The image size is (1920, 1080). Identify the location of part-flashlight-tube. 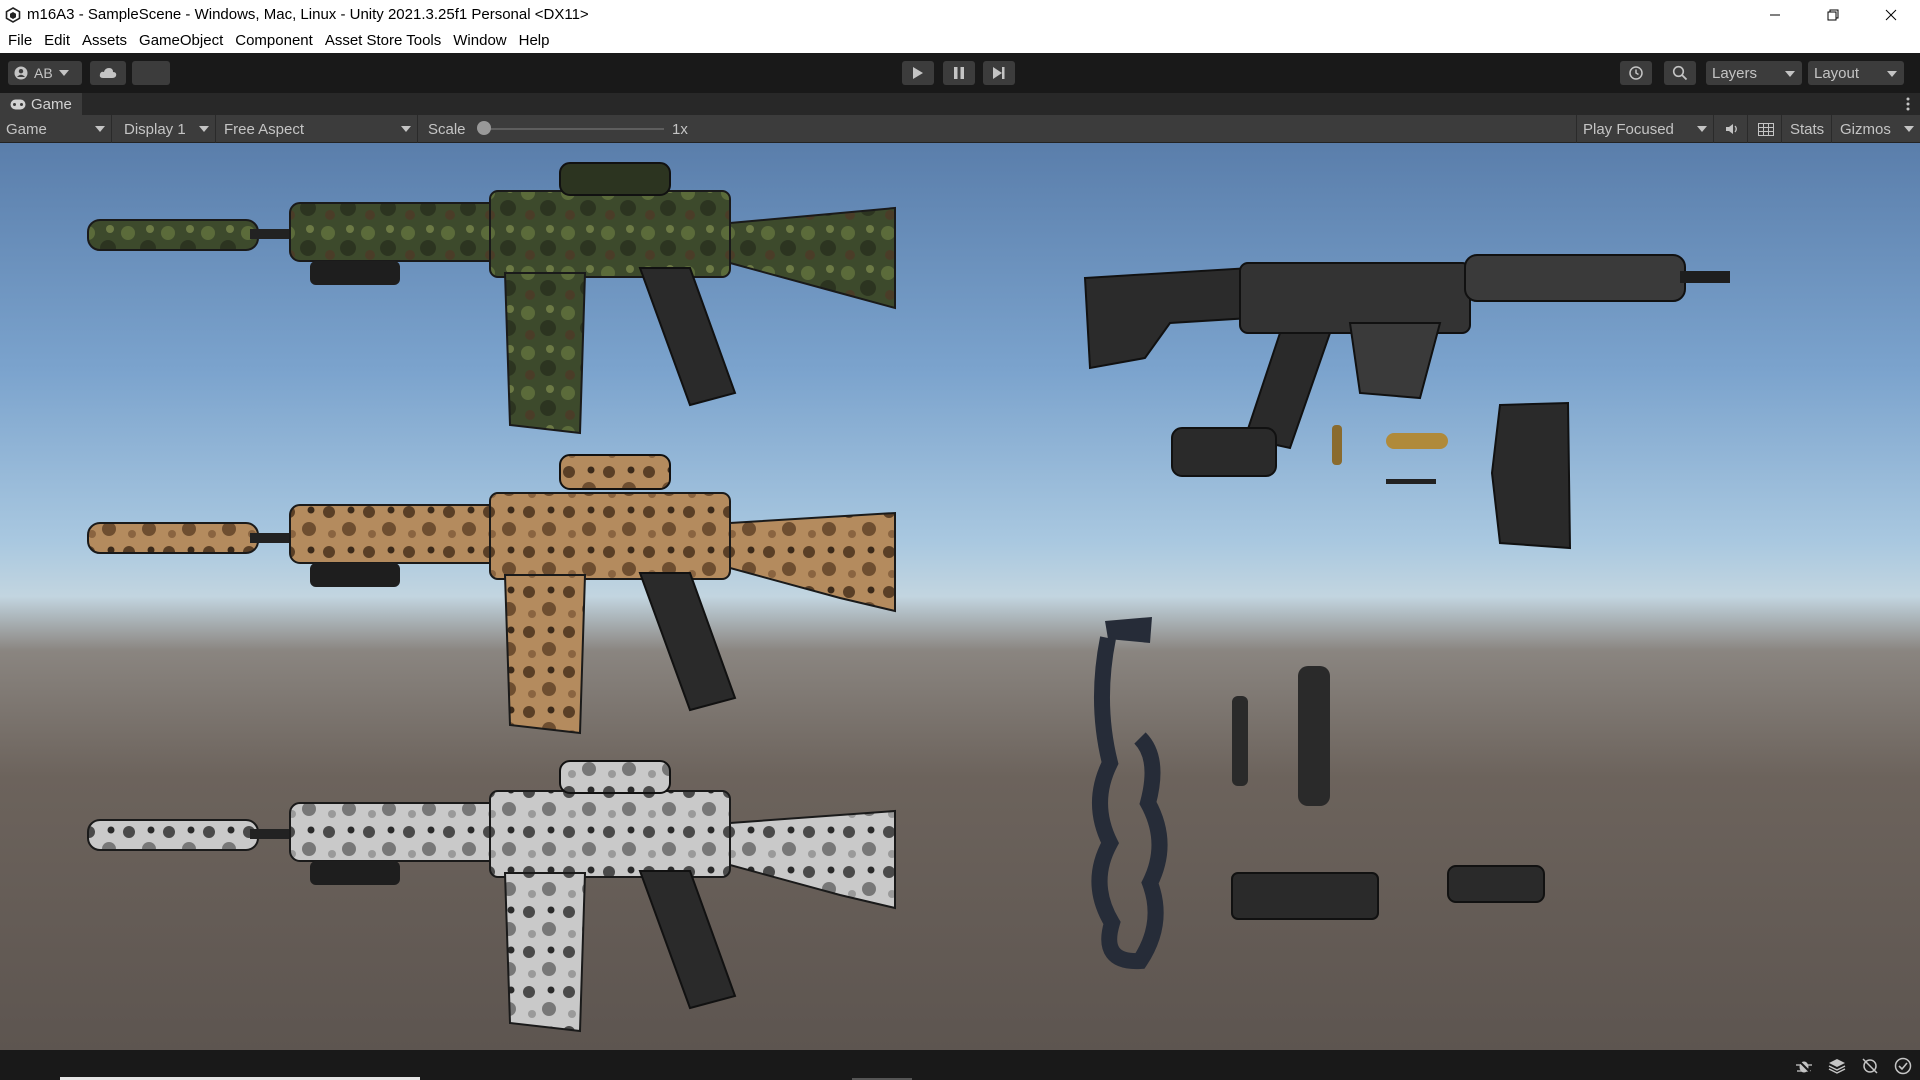
(1240, 741).